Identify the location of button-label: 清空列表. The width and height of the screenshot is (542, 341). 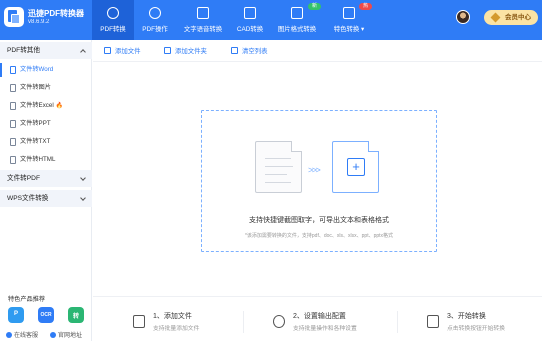
(255, 51).